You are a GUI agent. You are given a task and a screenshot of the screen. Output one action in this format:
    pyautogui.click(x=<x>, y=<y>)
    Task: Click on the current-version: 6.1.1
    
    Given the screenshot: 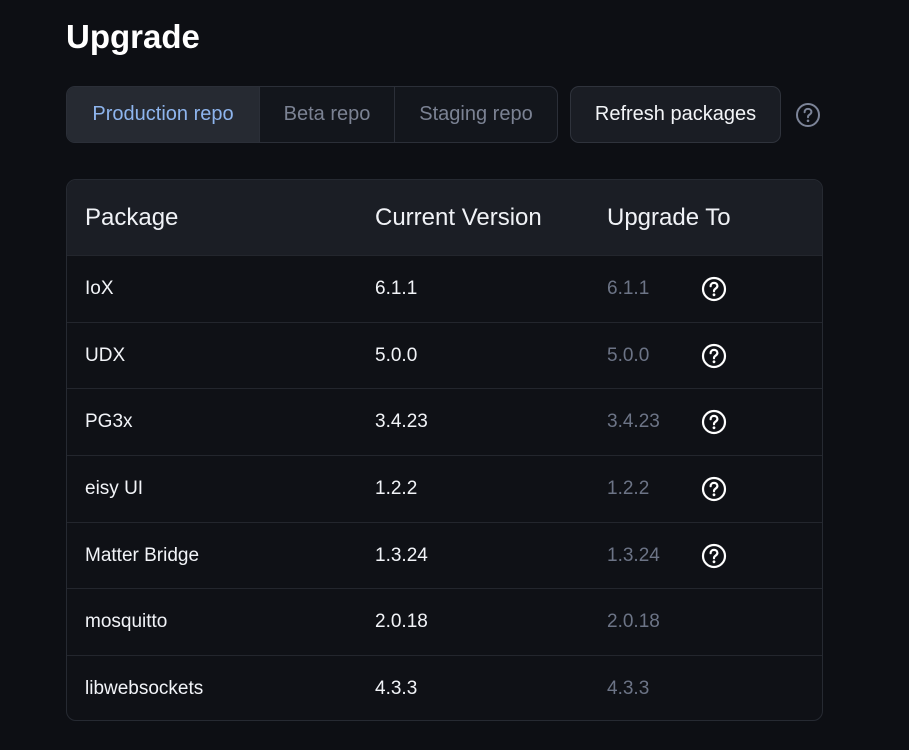 What is the action you would take?
    pyautogui.click(x=396, y=288)
    